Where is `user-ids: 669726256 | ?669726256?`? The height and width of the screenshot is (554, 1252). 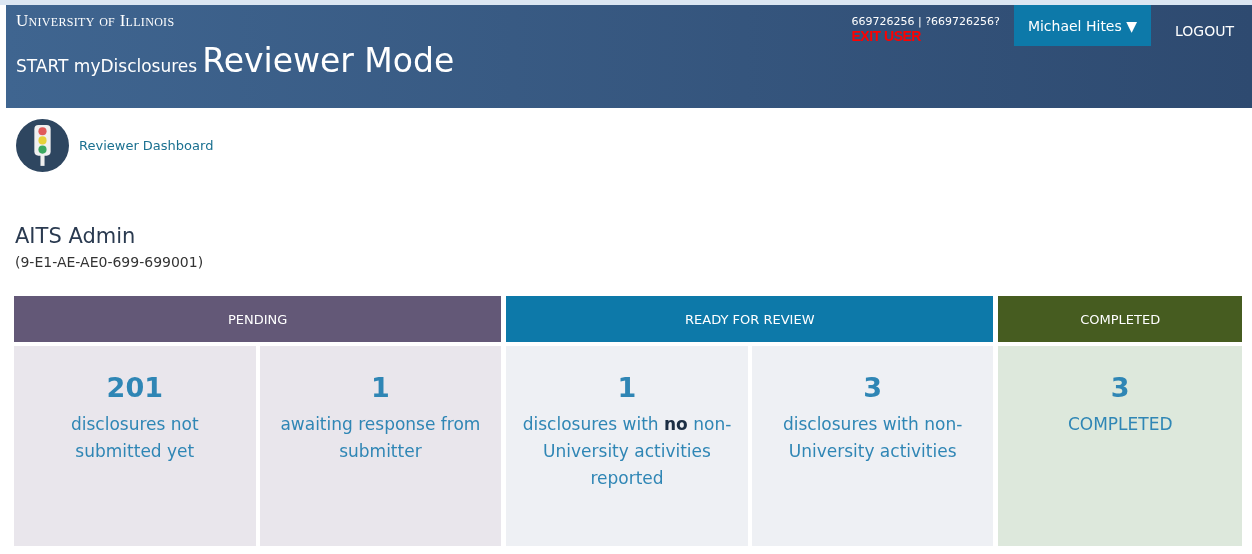
user-ids: 669726256 | ?669726256? is located at coordinates (925, 21).